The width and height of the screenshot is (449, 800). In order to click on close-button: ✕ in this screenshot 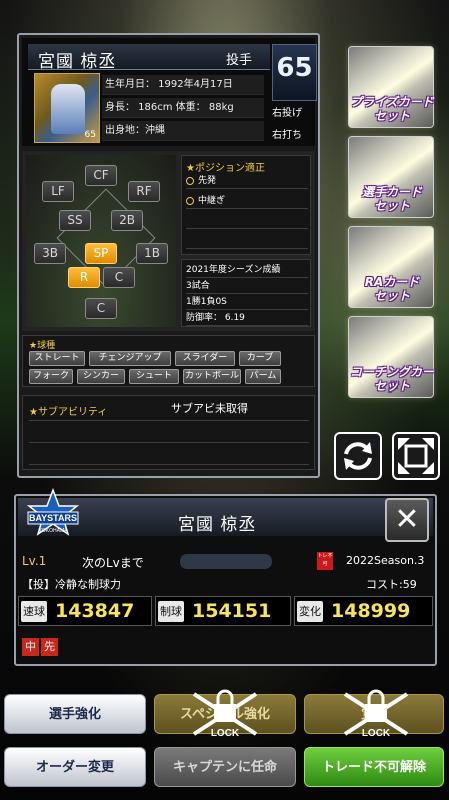, I will do `click(407, 520)`.